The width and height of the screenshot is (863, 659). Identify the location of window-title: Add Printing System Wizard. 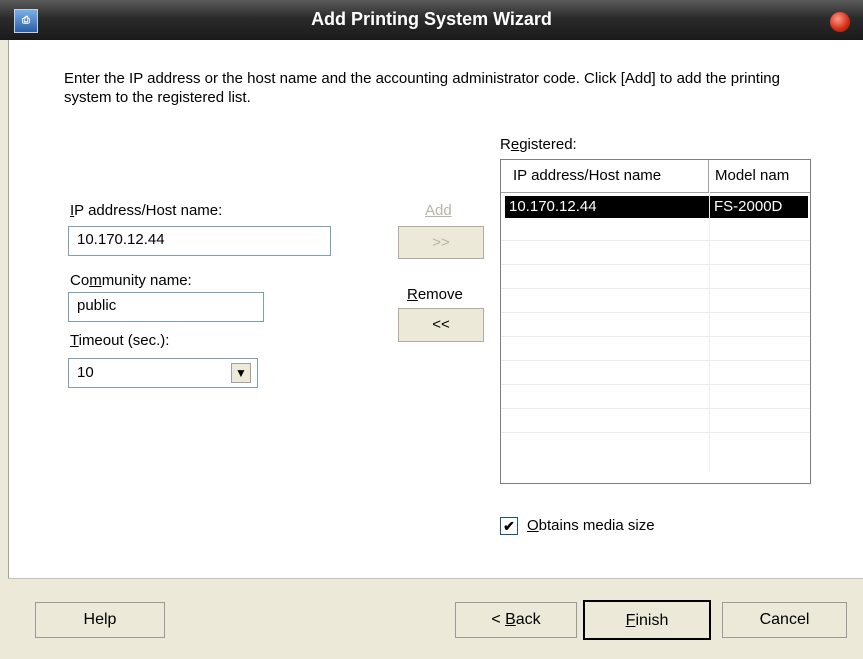
(431, 19).